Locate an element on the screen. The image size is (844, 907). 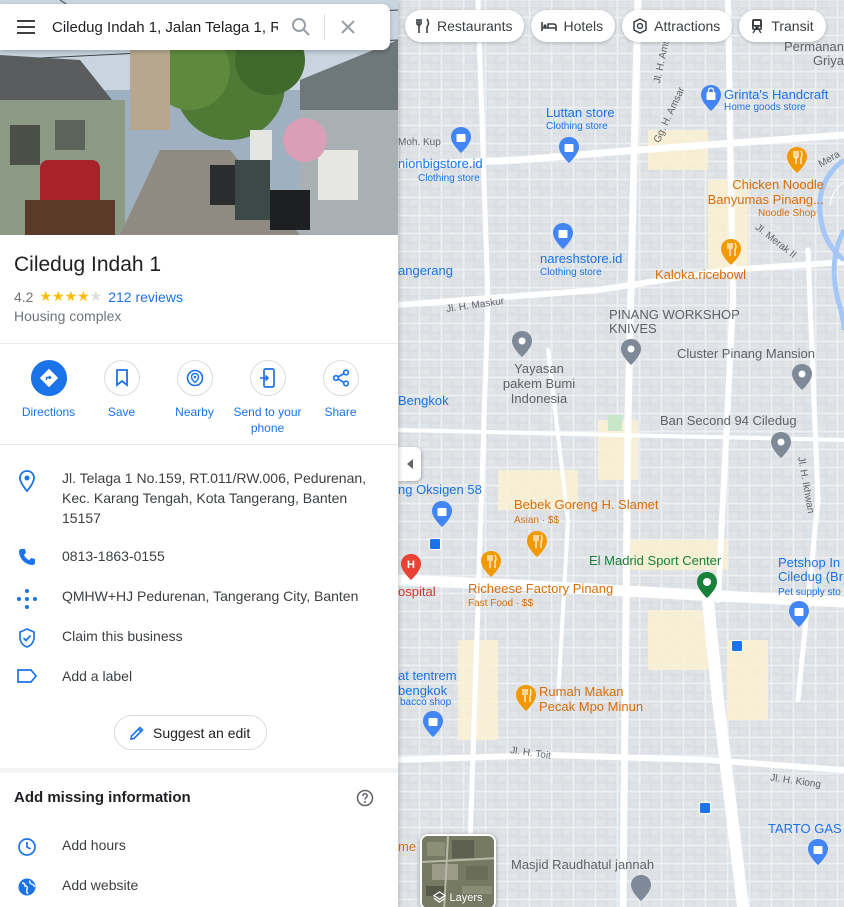
chip-transit: Transit is located at coordinates (782, 26).